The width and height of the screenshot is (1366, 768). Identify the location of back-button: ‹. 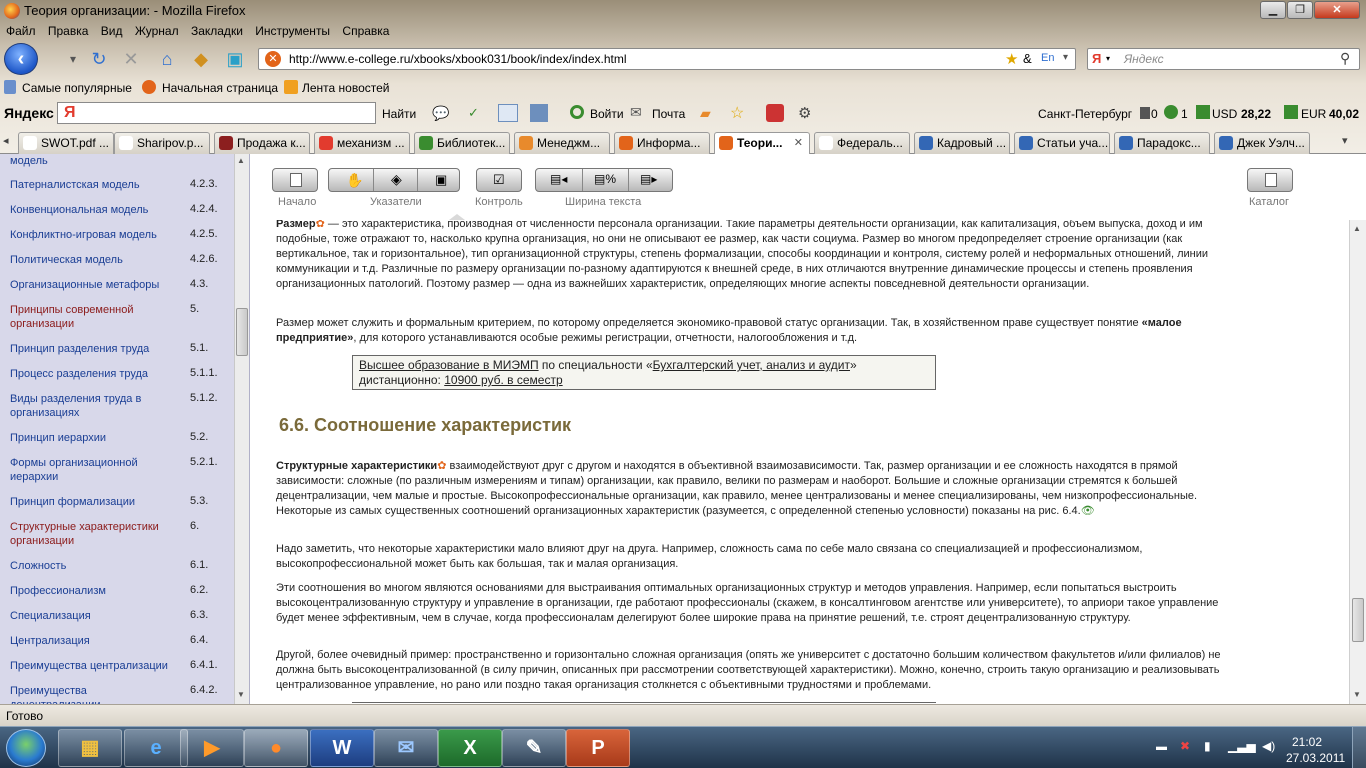
(21, 59).